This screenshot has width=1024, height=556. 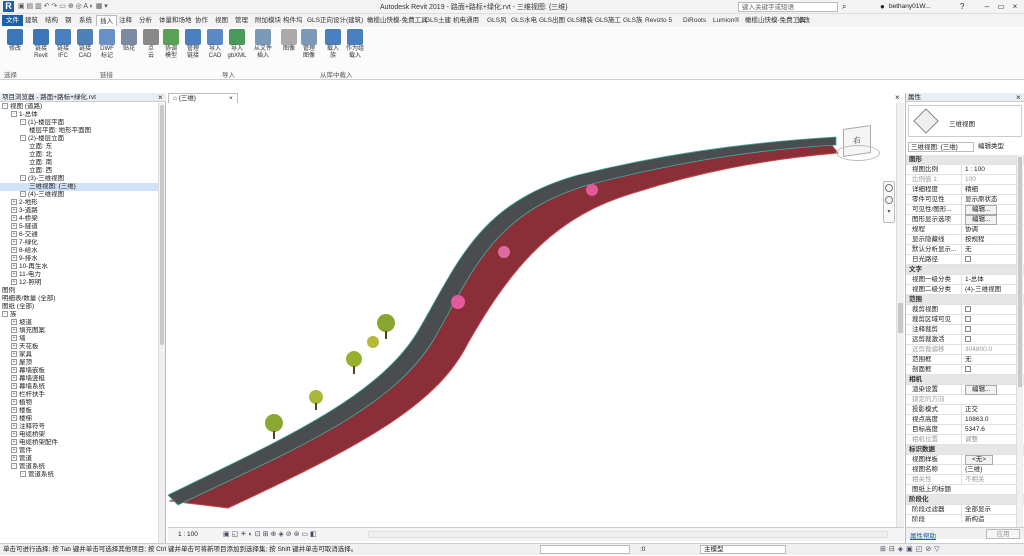 What do you see at coordinates (151, 44) in the screenshot?
I see `ribbon-button-6: 点 云` at bounding box center [151, 44].